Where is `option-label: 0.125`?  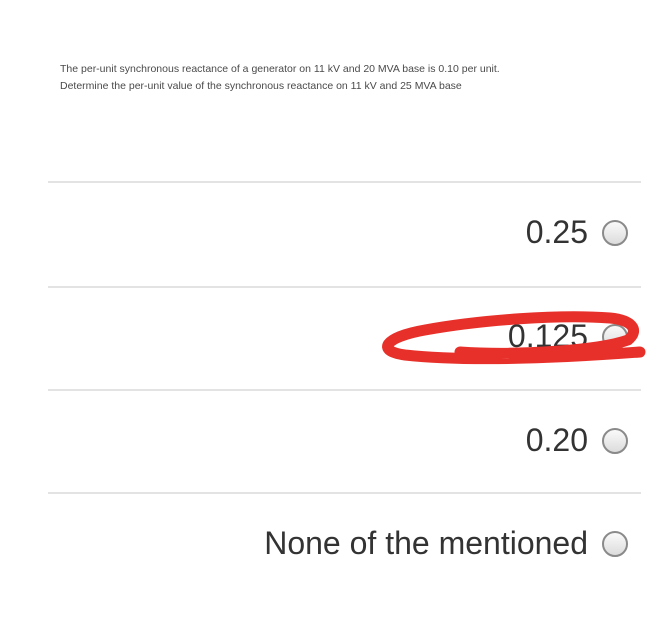 option-label: 0.125 is located at coordinates (547, 336).